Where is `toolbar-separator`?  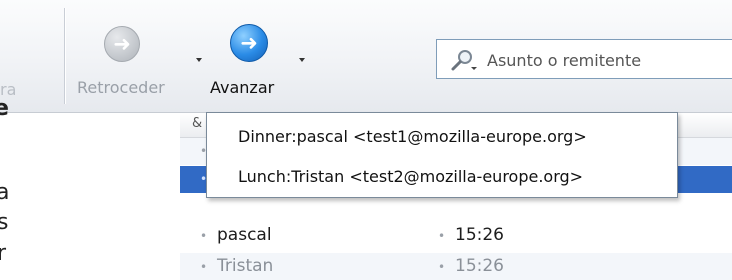
toolbar-separator is located at coordinates (65, 56).